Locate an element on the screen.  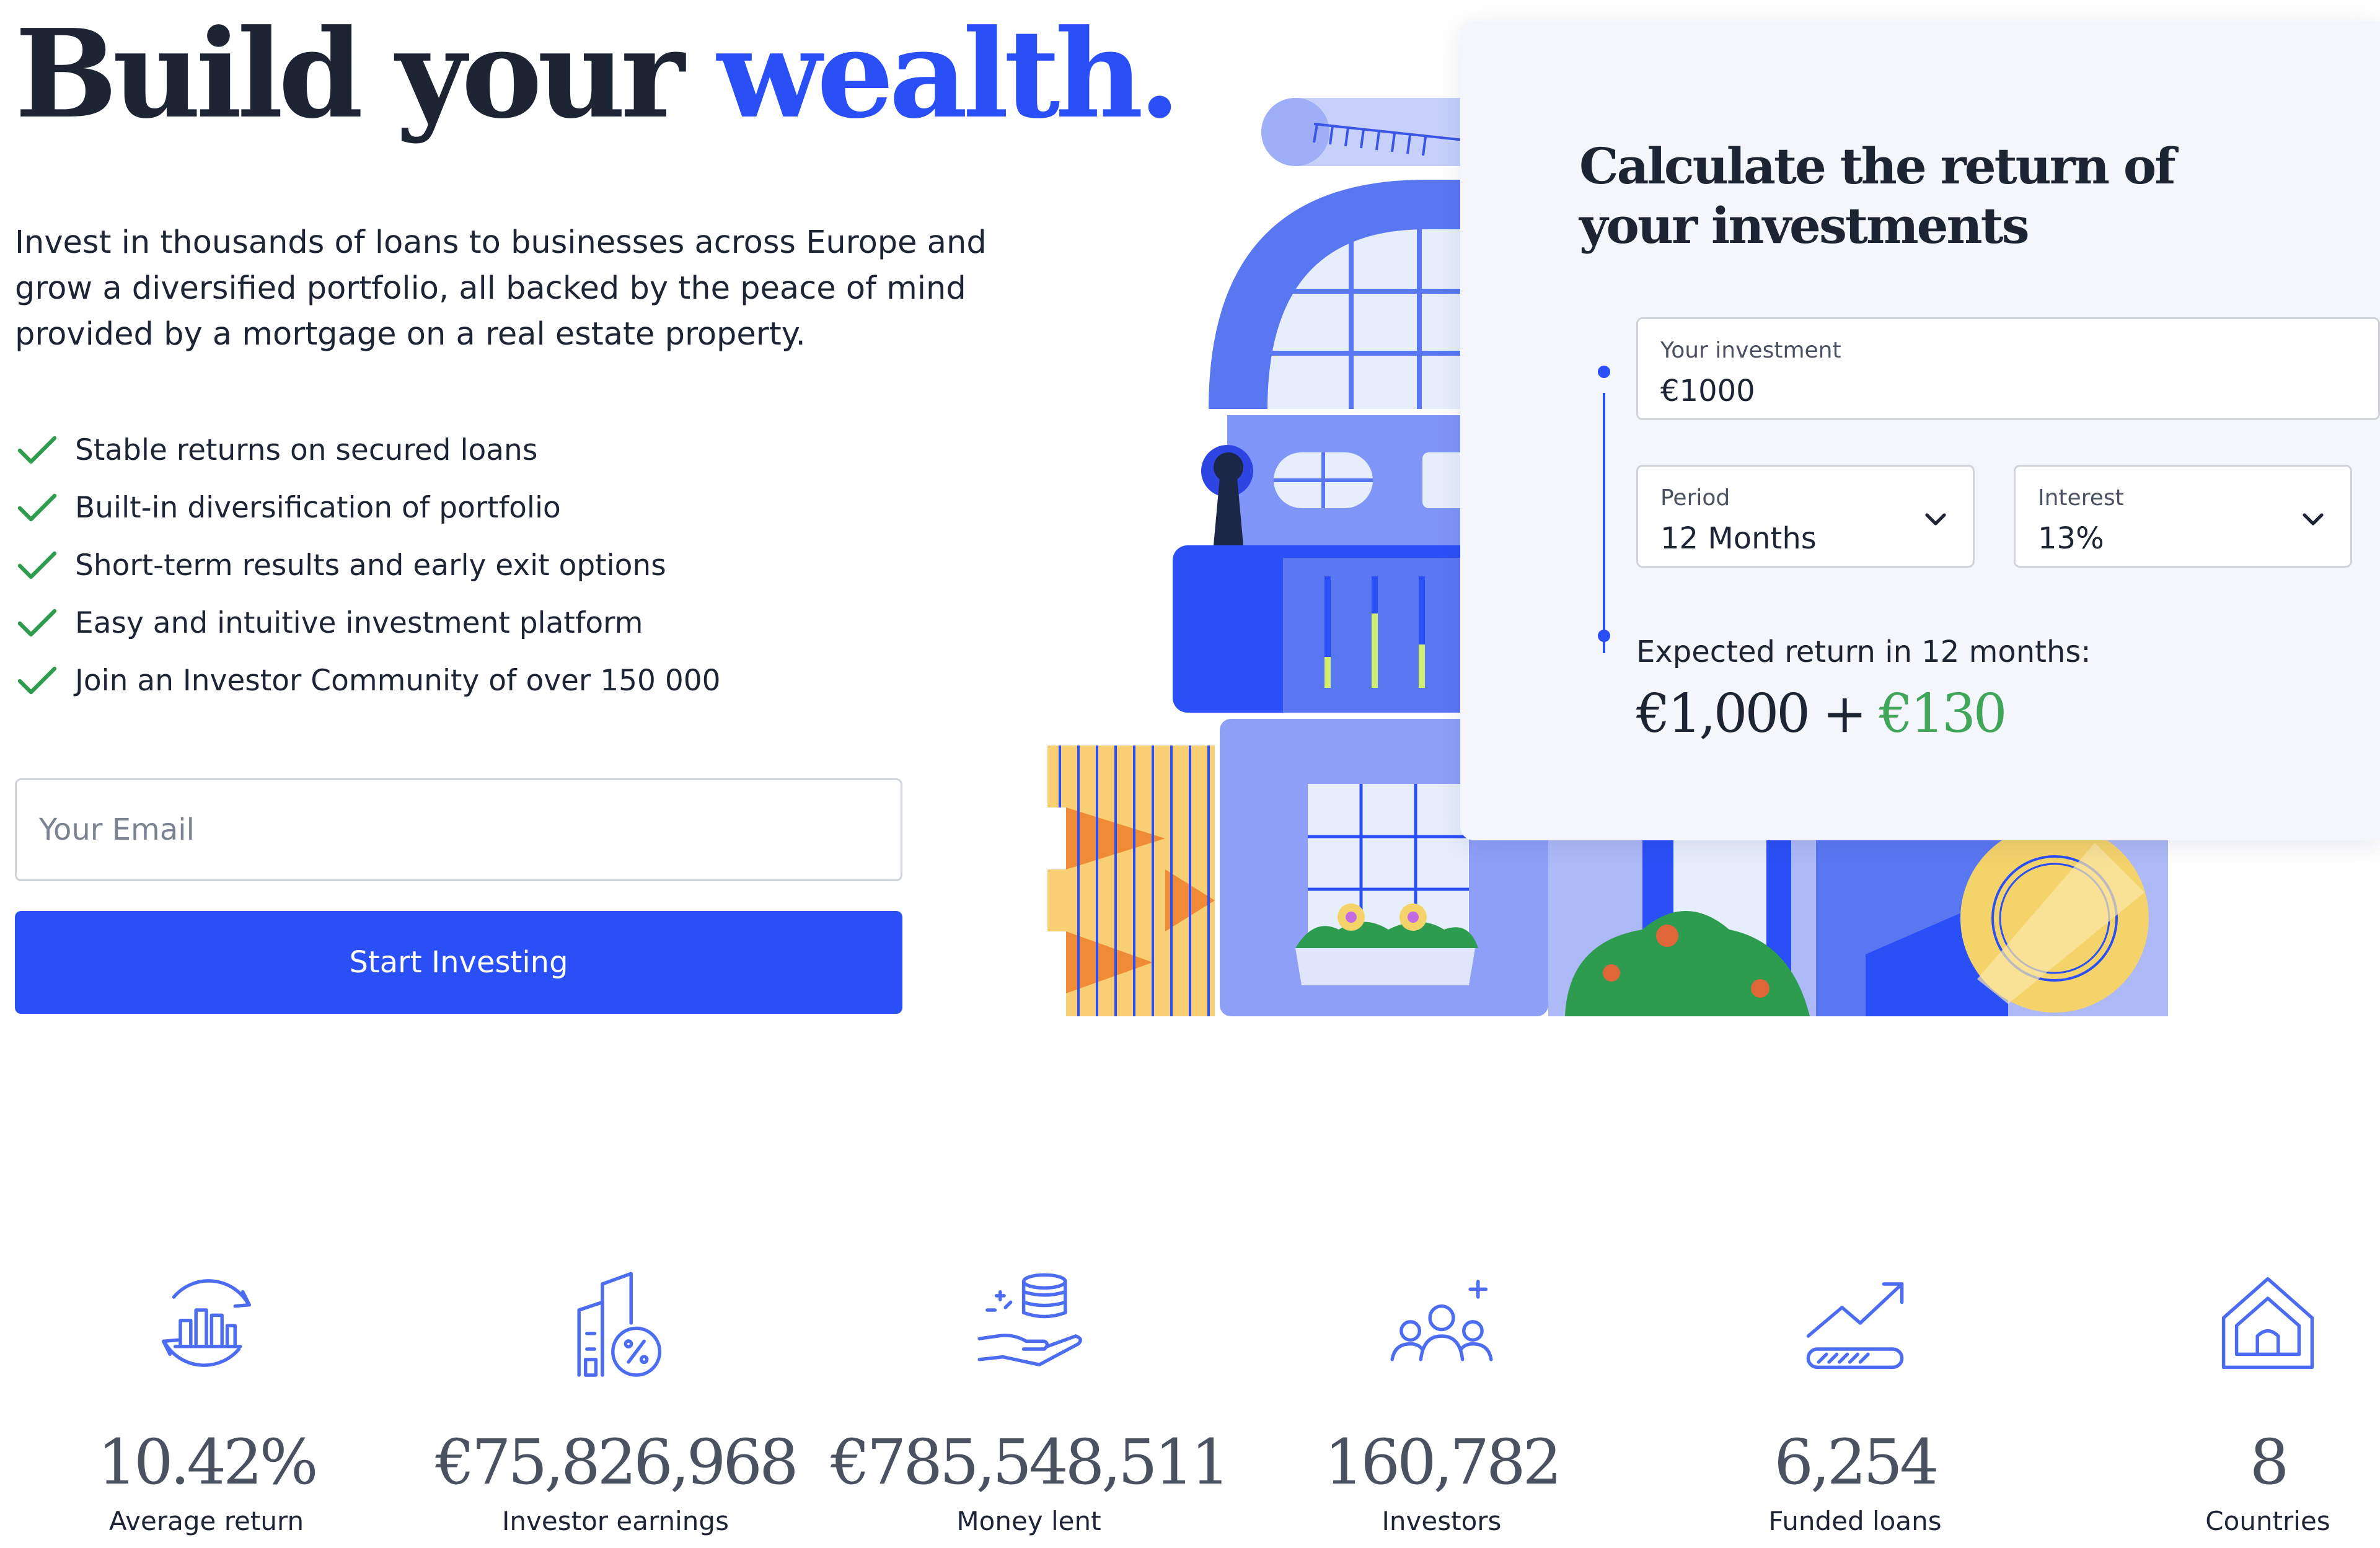
stat-value: 10.42% is located at coordinates (207, 1462).